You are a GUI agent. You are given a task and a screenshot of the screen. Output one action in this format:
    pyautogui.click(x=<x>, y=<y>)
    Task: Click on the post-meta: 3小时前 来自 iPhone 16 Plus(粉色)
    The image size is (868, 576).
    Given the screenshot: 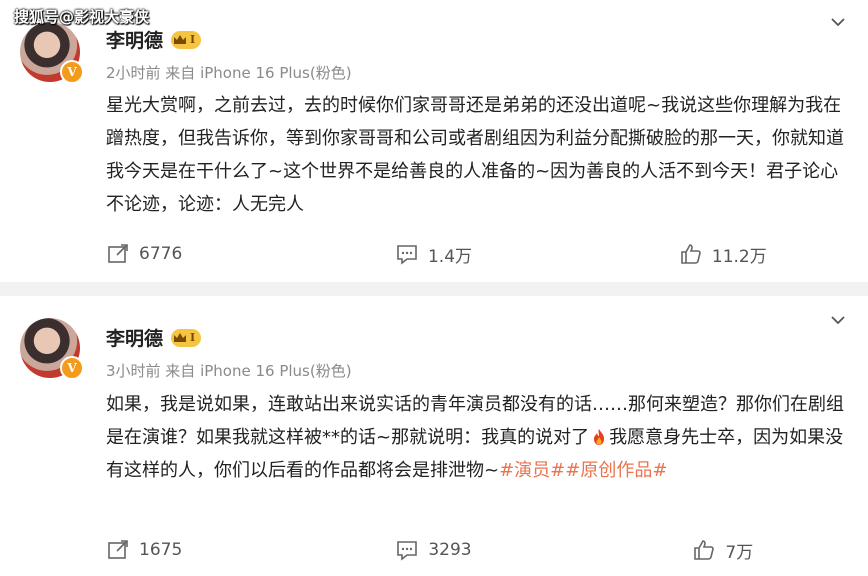 What is the action you would take?
    pyautogui.click(x=229, y=371)
    